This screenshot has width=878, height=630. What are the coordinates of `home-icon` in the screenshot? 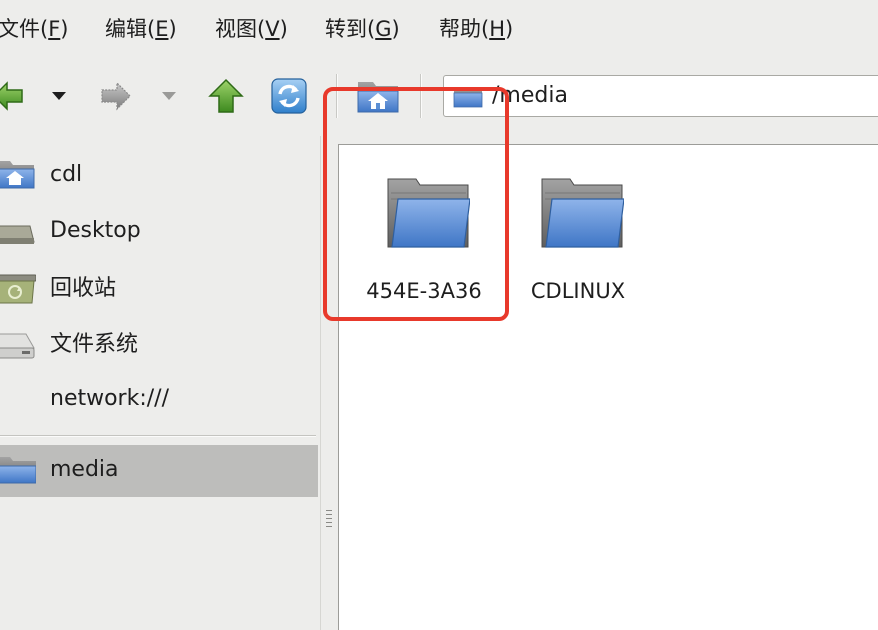 It's located at (378, 97).